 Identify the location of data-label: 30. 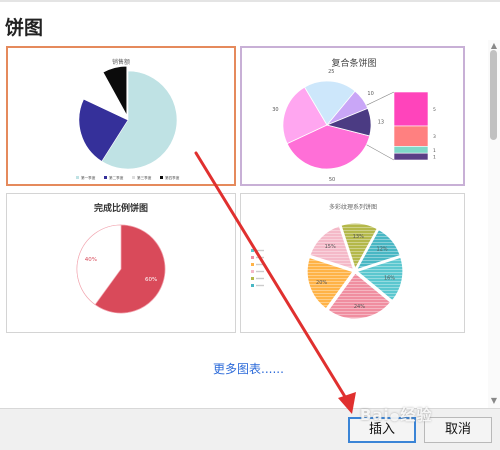
(275, 110).